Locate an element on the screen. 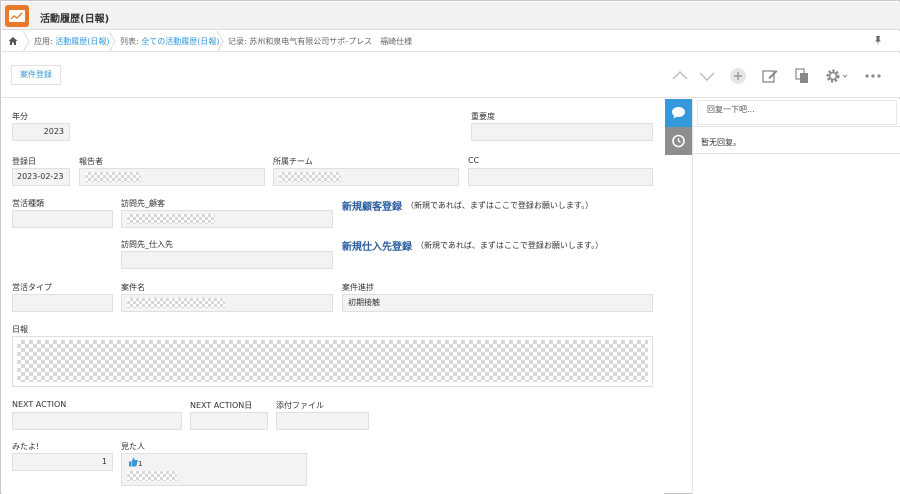 This screenshot has width=900, height=494. like-count: 1 is located at coordinates (140, 464).